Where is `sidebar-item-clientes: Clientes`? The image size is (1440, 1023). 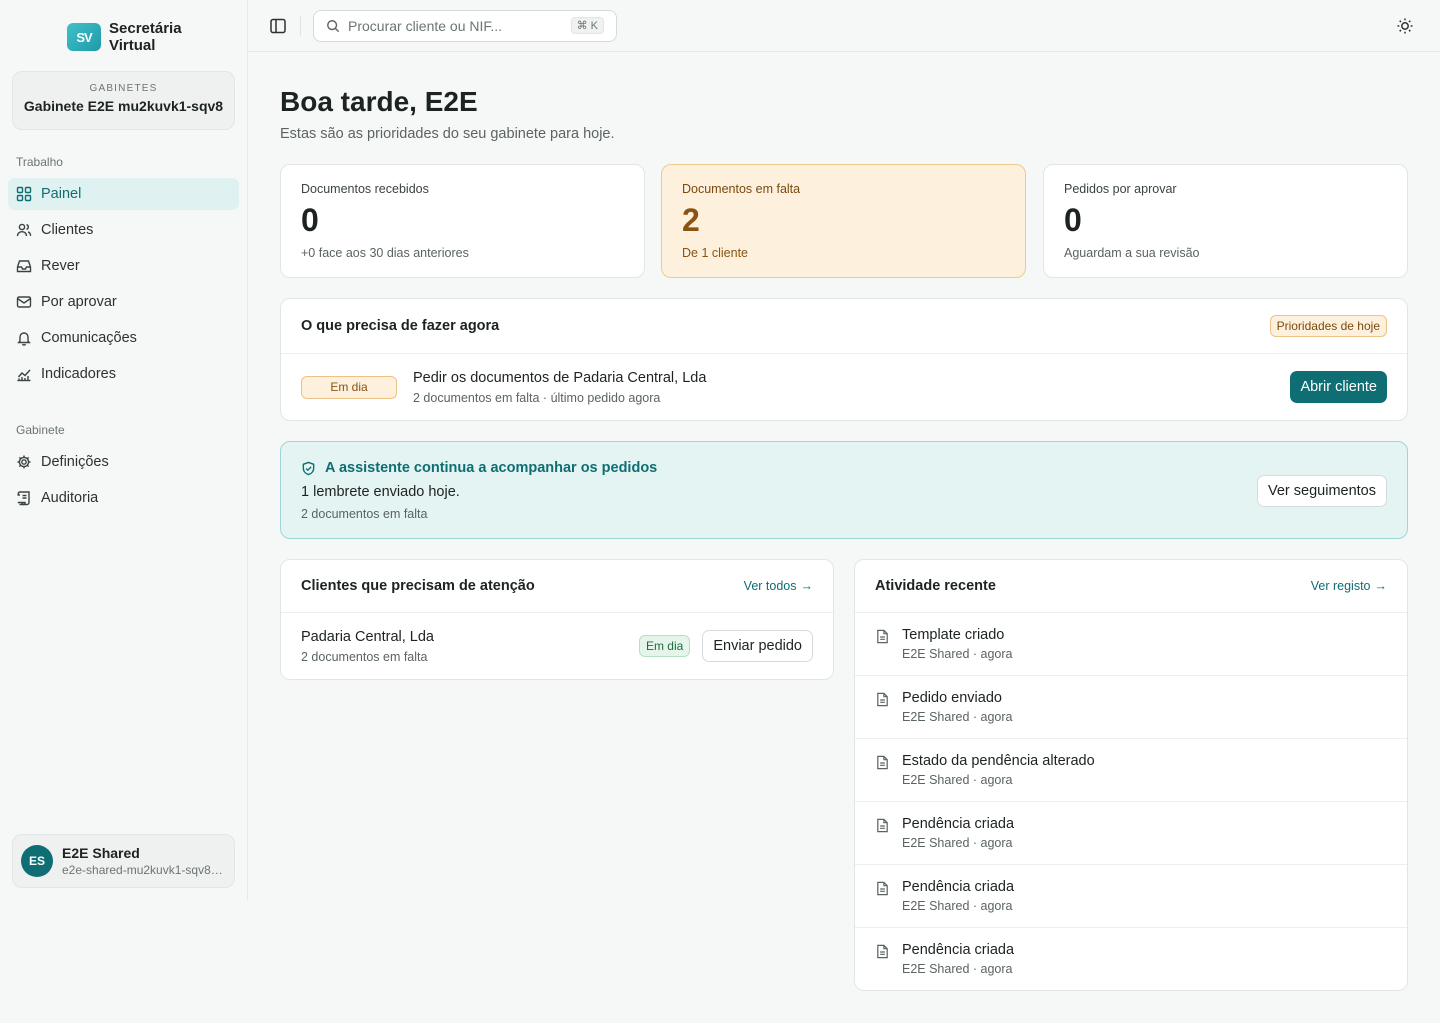 sidebar-item-clientes: Clientes is located at coordinates (123, 230).